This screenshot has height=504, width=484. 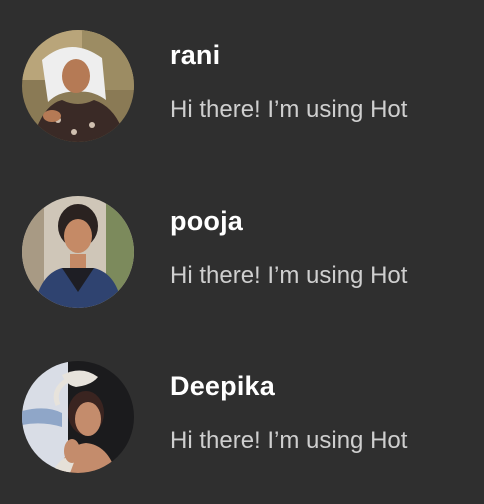 What do you see at coordinates (206, 221) in the screenshot?
I see `contact-name: pooja` at bounding box center [206, 221].